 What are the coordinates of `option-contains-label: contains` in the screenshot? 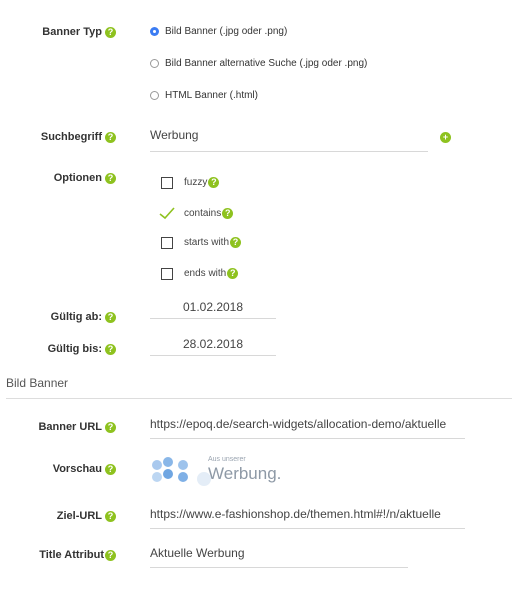 It's located at (203, 213).